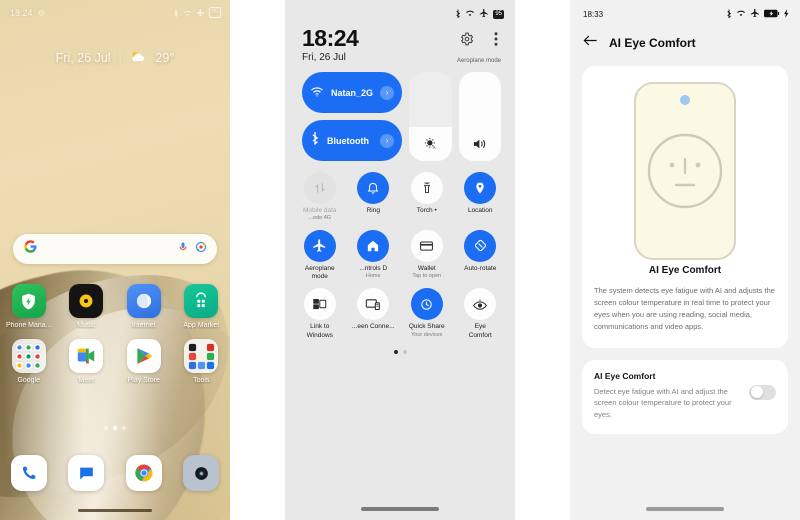 The width and height of the screenshot is (800, 520). I want to click on eye-comfort-icon, so click(480, 304).